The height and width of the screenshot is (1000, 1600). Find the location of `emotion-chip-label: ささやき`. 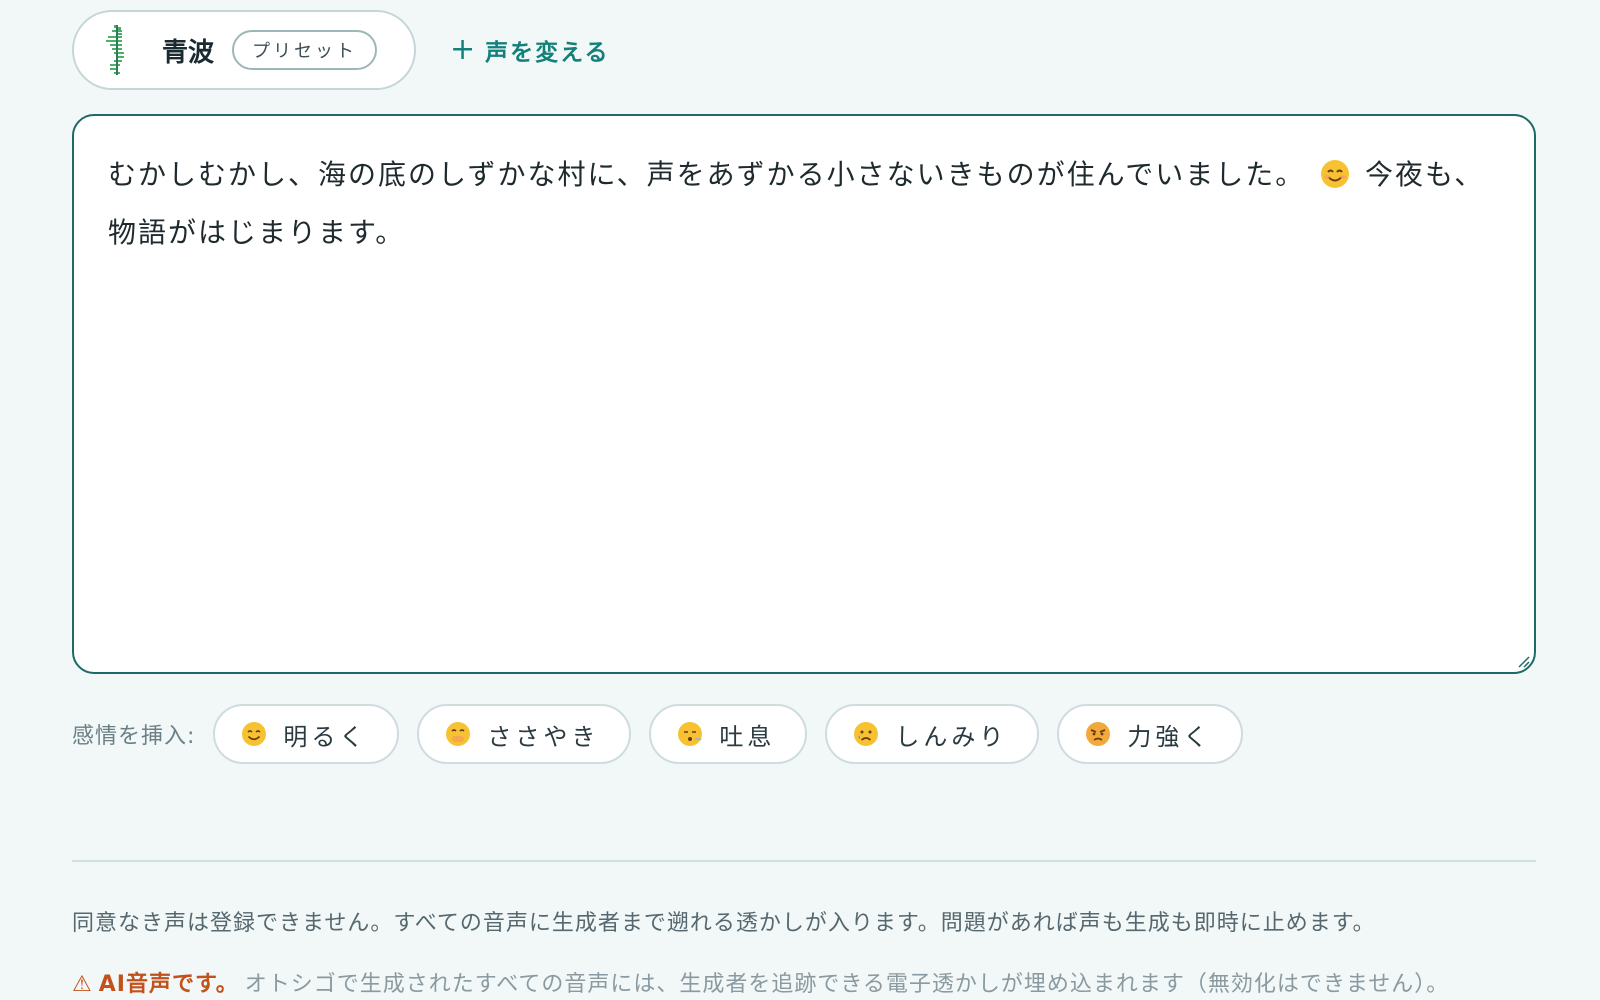

emotion-chip-label: ささやき is located at coordinates (543, 736).